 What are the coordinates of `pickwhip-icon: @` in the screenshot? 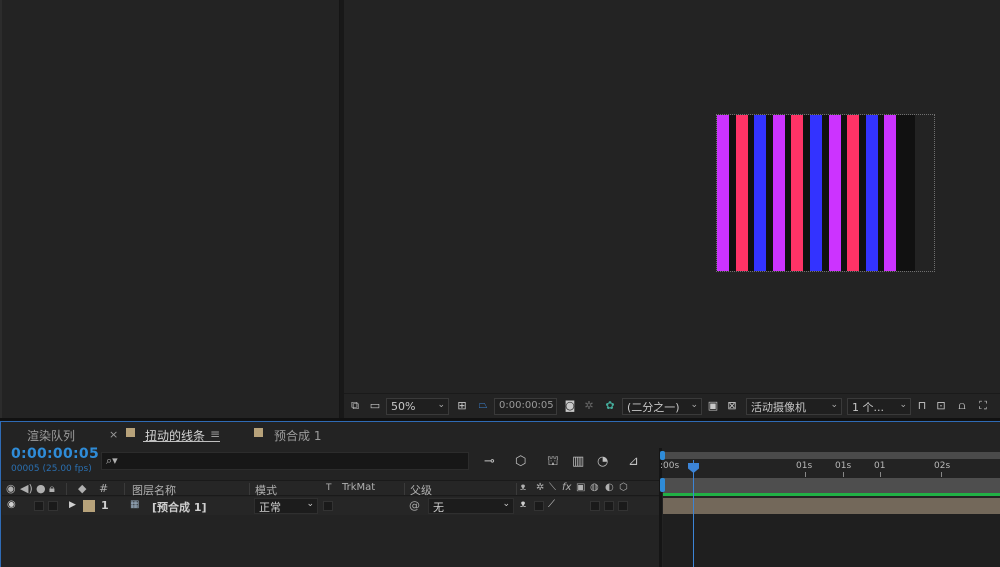 It's located at (414, 505).